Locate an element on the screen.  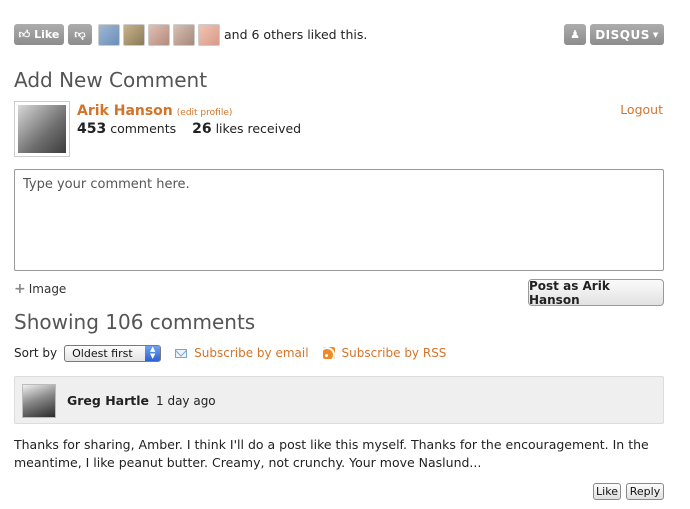
dislike-button: 👎︎ is located at coordinates (80, 34).